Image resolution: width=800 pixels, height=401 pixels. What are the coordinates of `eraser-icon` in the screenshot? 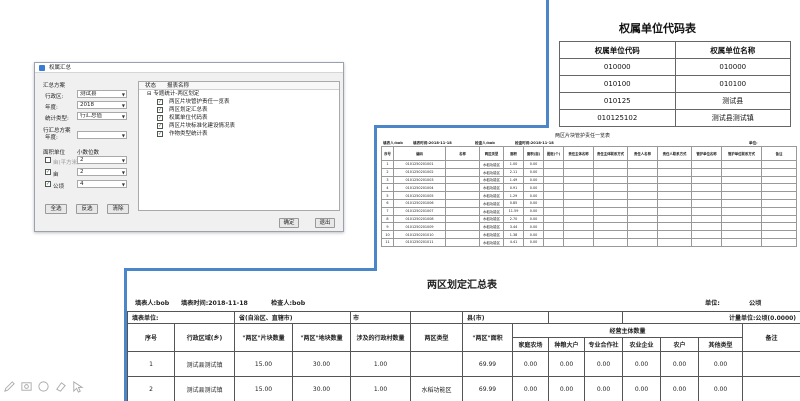 It's located at (60, 386).